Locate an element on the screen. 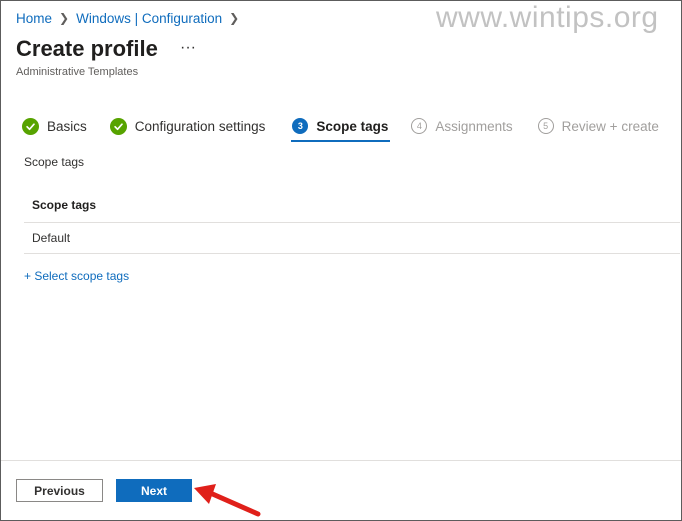 This screenshot has height=521, width=682. more-options-button: ··· is located at coordinates (188, 48).